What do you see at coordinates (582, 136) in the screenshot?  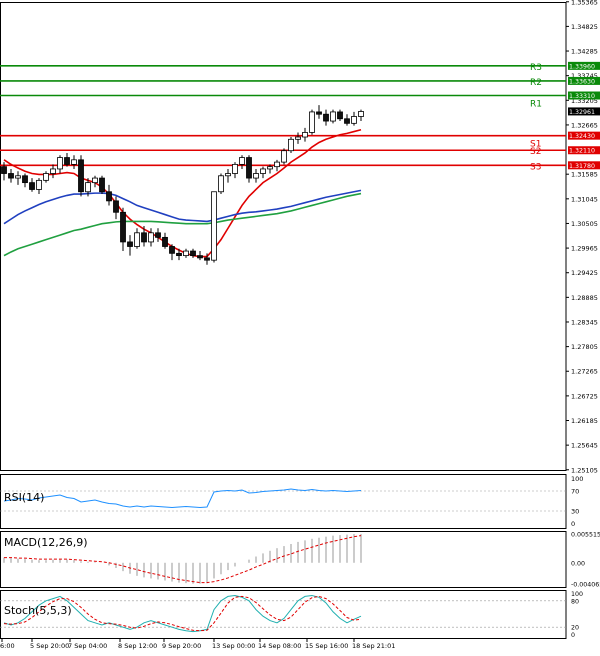 I see `pivot-price-label: 1.32430` at bounding box center [582, 136].